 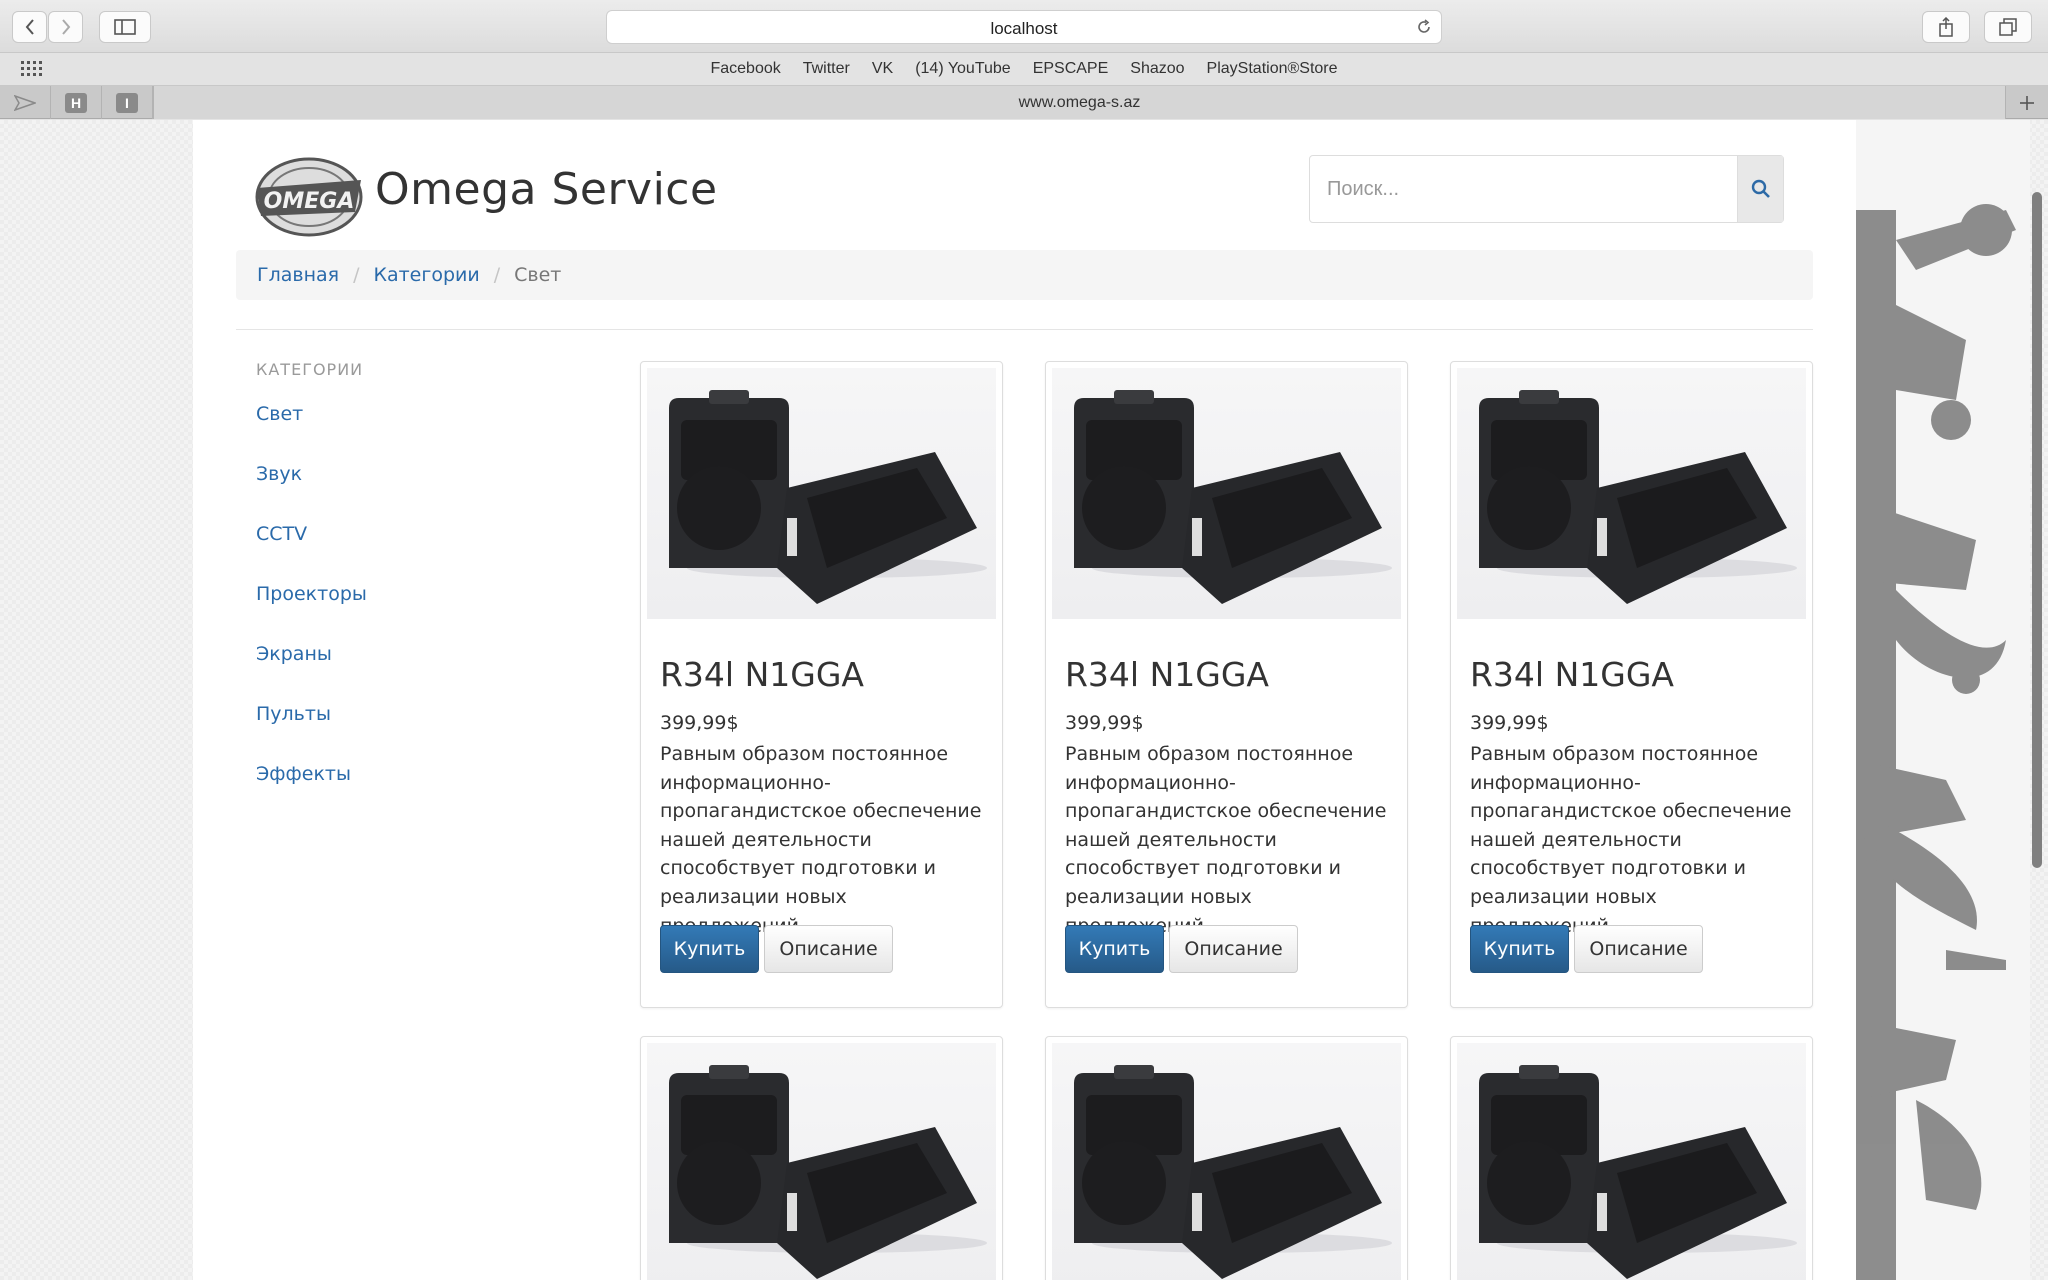 I want to click on breadcrumb-categories: Категории, so click(x=426, y=275).